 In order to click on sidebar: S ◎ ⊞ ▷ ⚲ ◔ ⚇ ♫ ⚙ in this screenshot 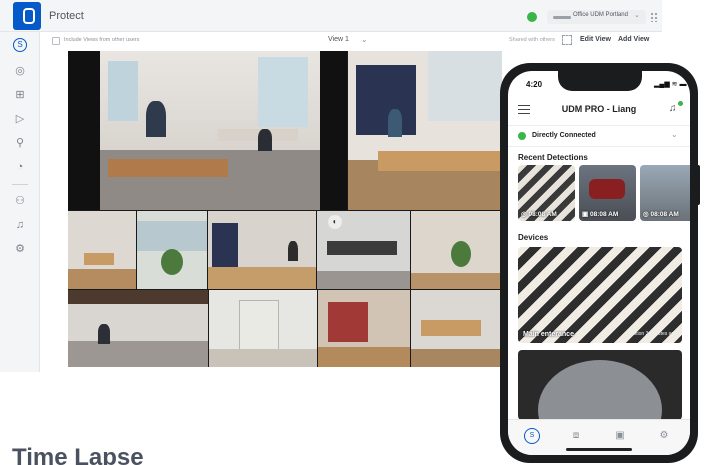, I will do `click(20, 202)`.